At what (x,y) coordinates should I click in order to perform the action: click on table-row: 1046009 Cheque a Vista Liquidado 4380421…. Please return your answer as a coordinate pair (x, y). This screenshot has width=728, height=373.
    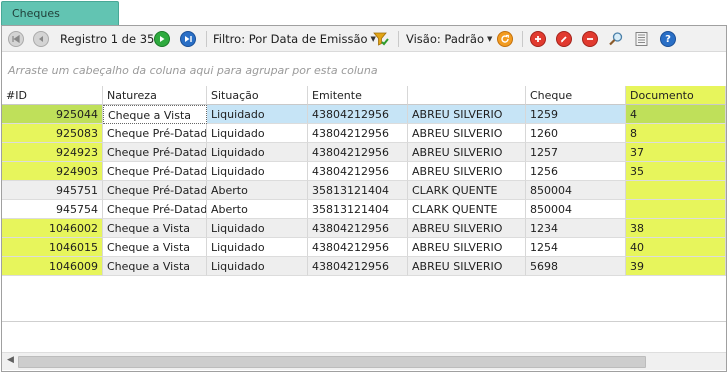
    Looking at the image, I should click on (364, 266).